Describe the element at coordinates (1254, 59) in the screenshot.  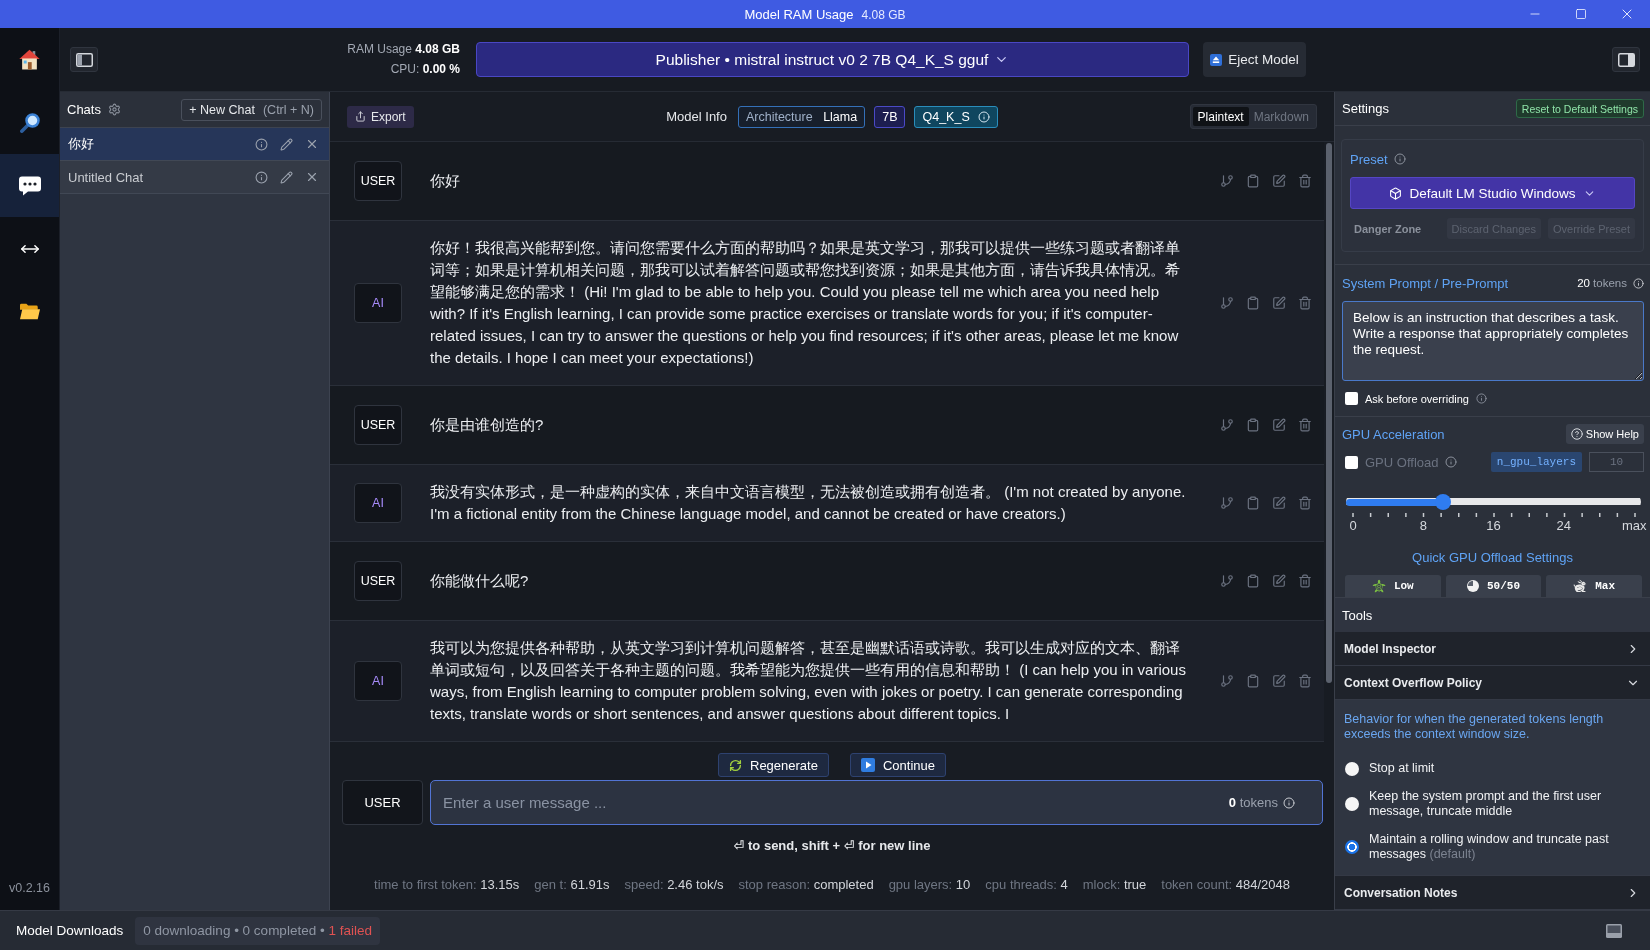
I see `eject-button: Eject Model` at that location.